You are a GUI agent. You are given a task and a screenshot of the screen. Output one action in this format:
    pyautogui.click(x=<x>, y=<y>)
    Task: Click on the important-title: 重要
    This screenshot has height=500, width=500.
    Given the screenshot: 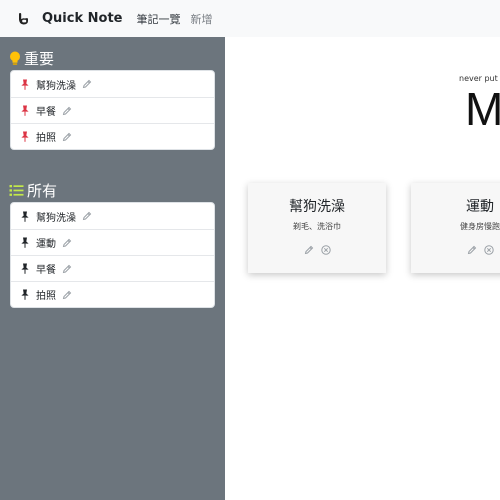 What is the action you would take?
    pyautogui.click(x=39, y=59)
    